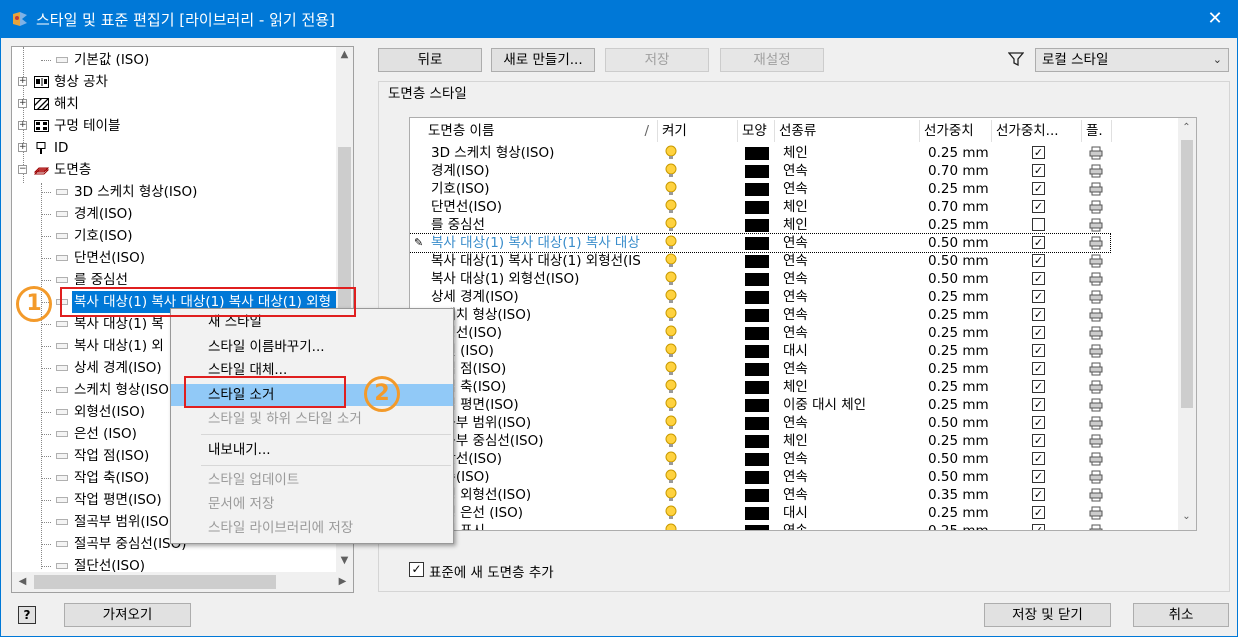 The image size is (1238, 637). What do you see at coordinates (177, 126) in the screenshot?
I see `tree-item-hole-table: + 구멍 테이블` at bounding box center [177, 126].